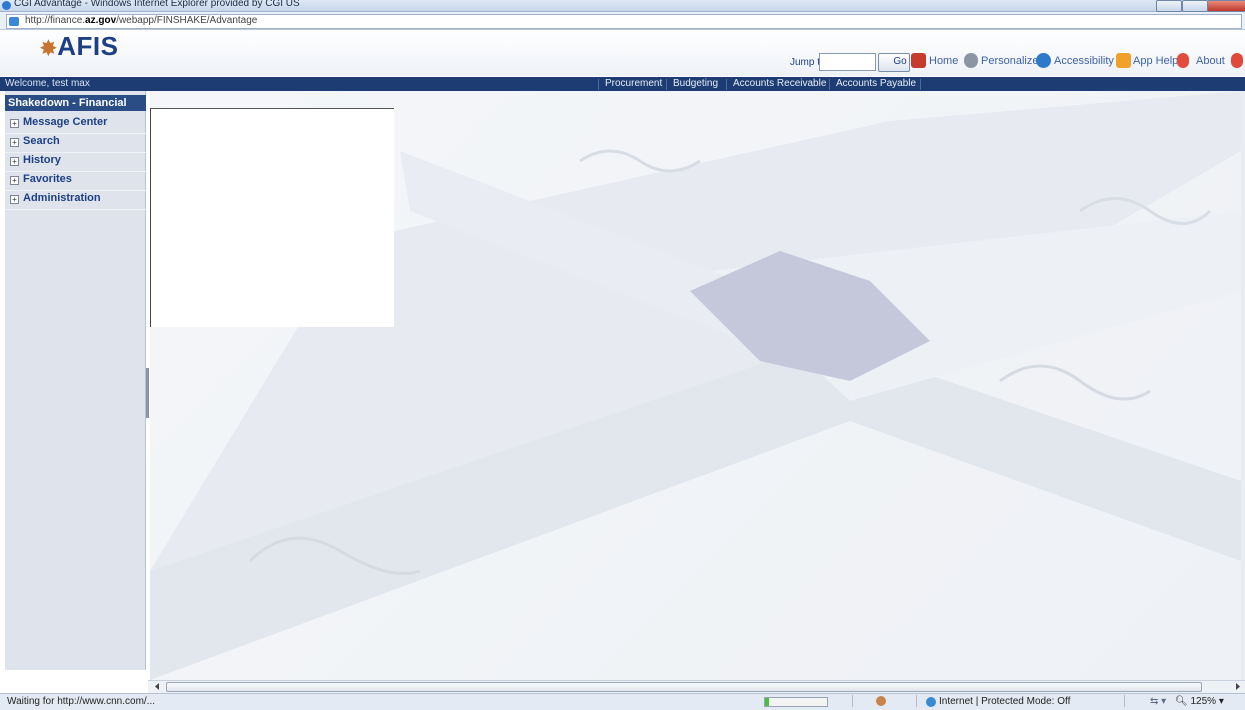 The image size is (1245, 710). What do you see at coordinates (1238, 686) in the screenshot?
I see `scroll-right-icon` at bounding box center [1238, 686].